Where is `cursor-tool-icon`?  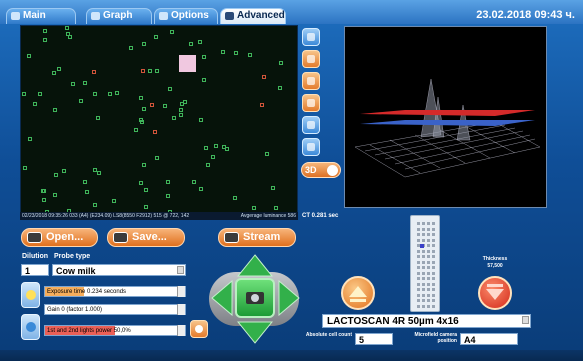
cursor-tool-icon is located at coordinates (311, 37).